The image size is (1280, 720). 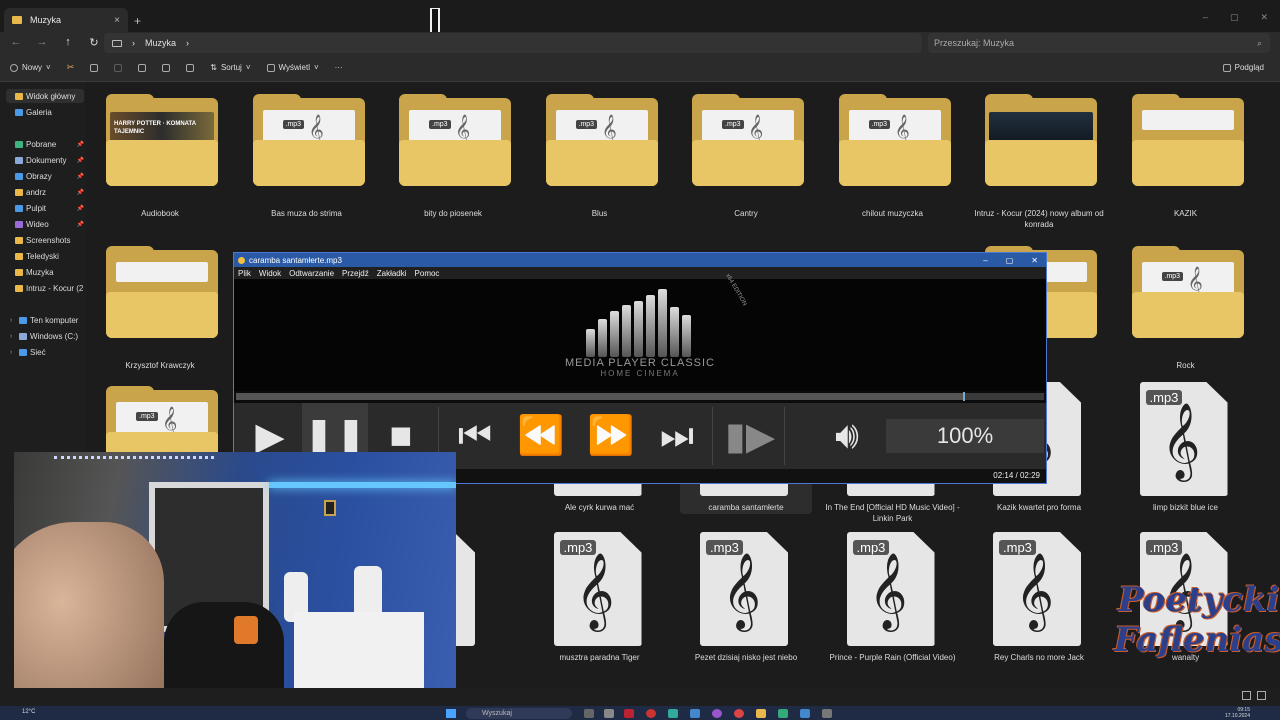 What do you see at coordinates (513, 43) in the screenshot?
I see `address-input: › Muzyka ›` at bounding box center [513, 43].